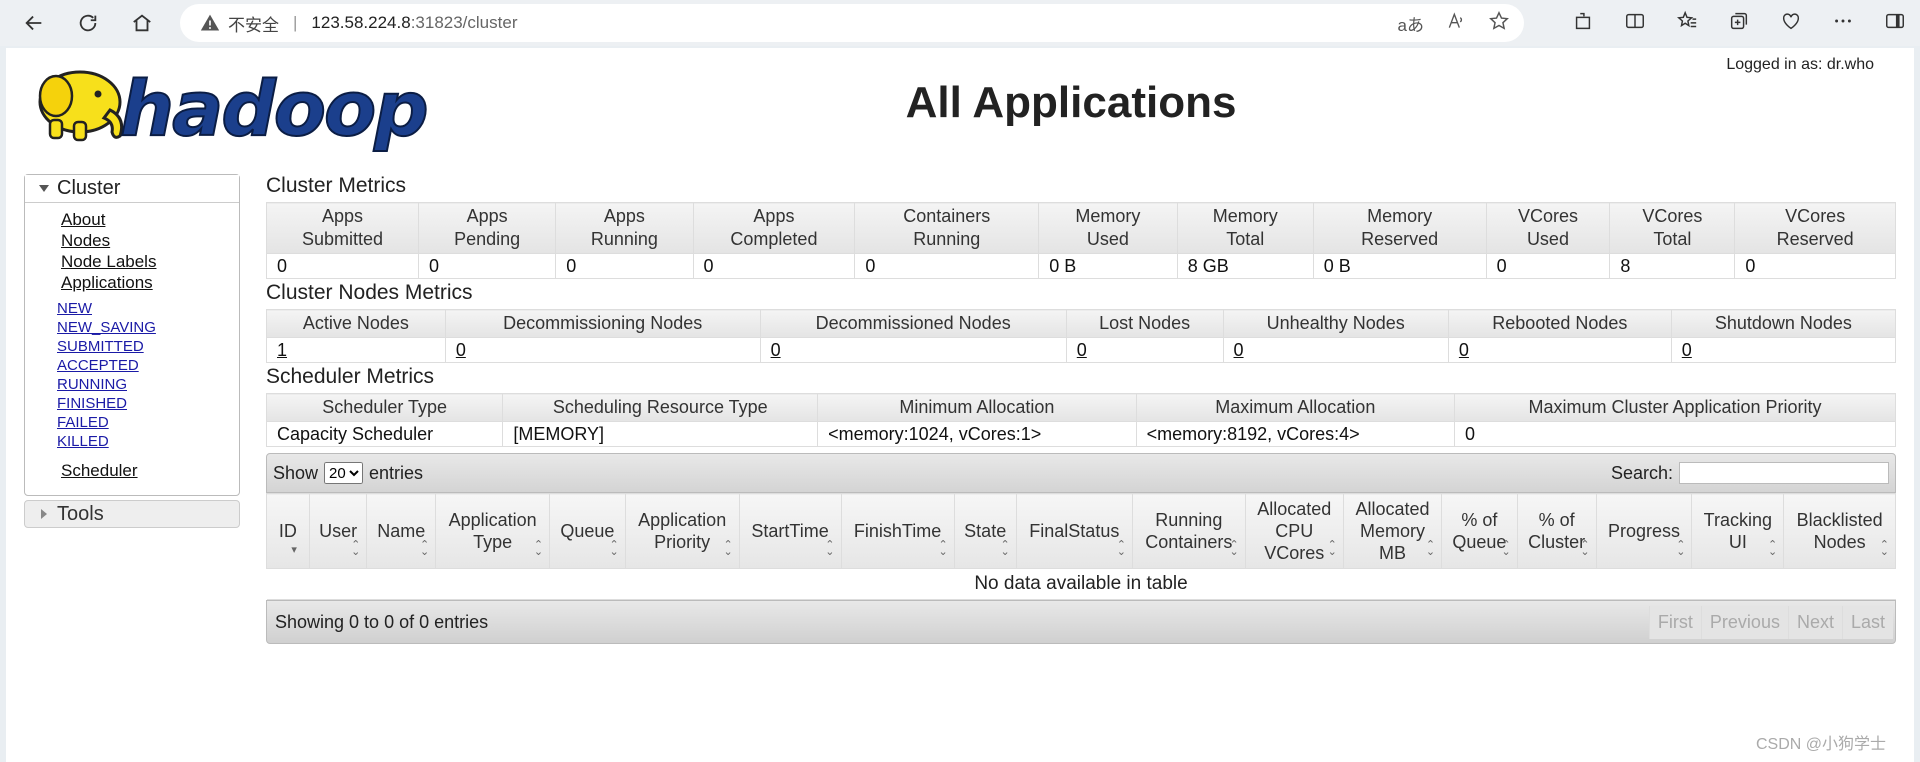 This screenshot has width=1920, height=762. What do you see at coordinates (1784, 473) in the screenshot?
I see `search-input` at bounding box center [1784, 473].